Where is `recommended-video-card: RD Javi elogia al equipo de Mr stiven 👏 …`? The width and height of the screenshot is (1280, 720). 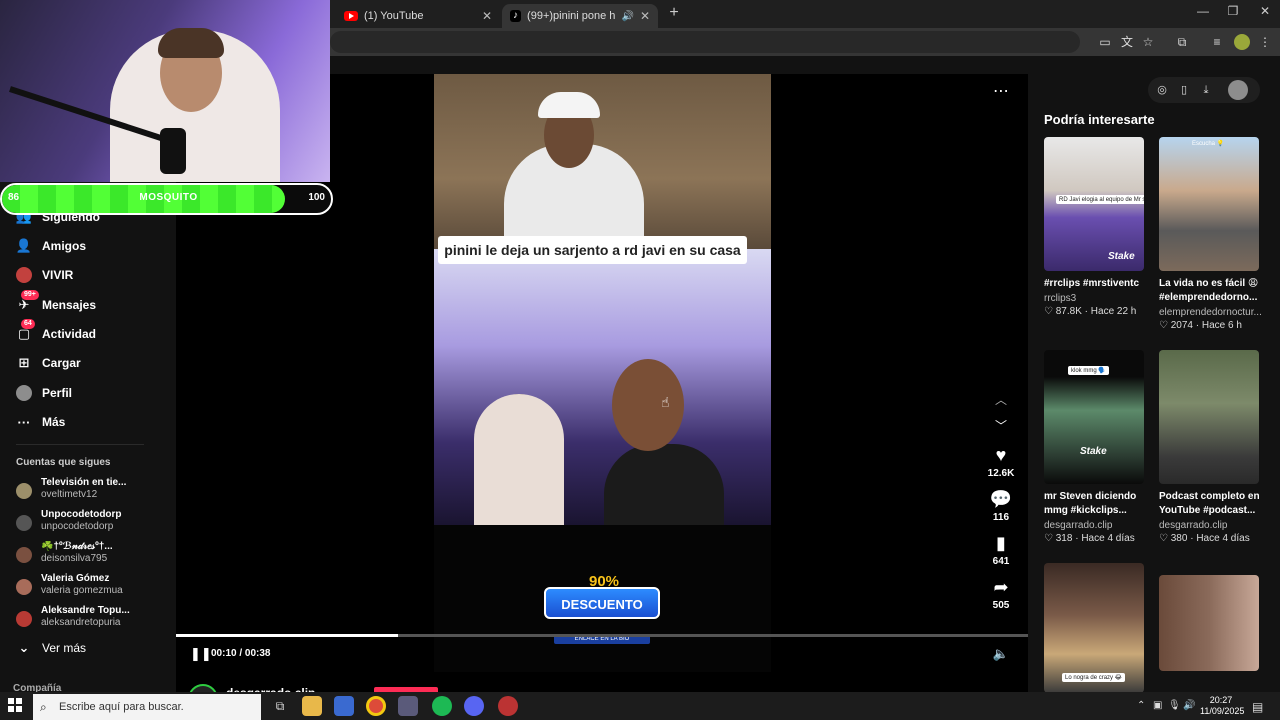
recommended-video-card: RD Javi elogia al equipo de Mr stiven 👏 … is located at coordinates (1095, 227).